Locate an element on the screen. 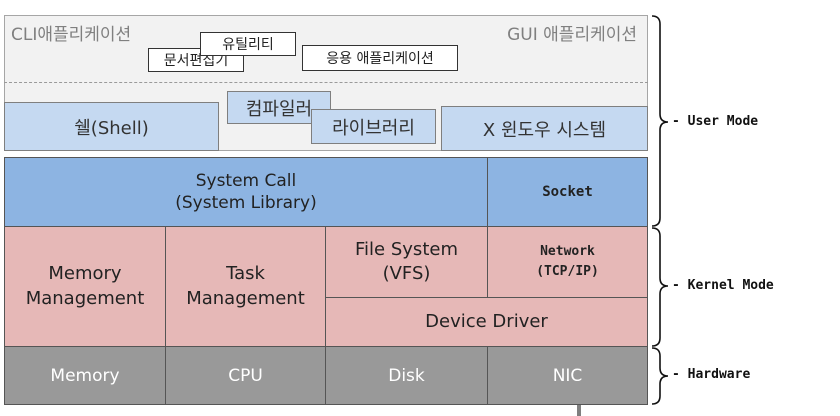 The image size is (840, 416). nic-cable is located at coordinates (579, 410).